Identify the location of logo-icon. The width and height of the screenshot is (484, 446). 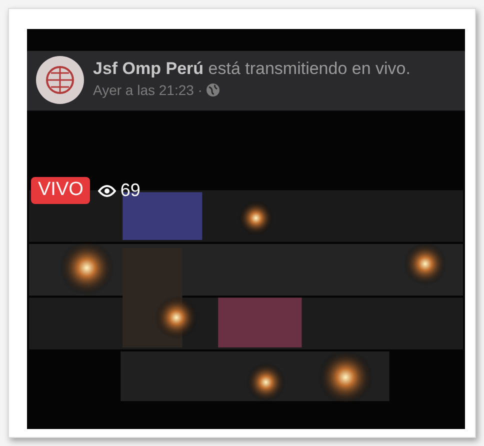
(60, 80).